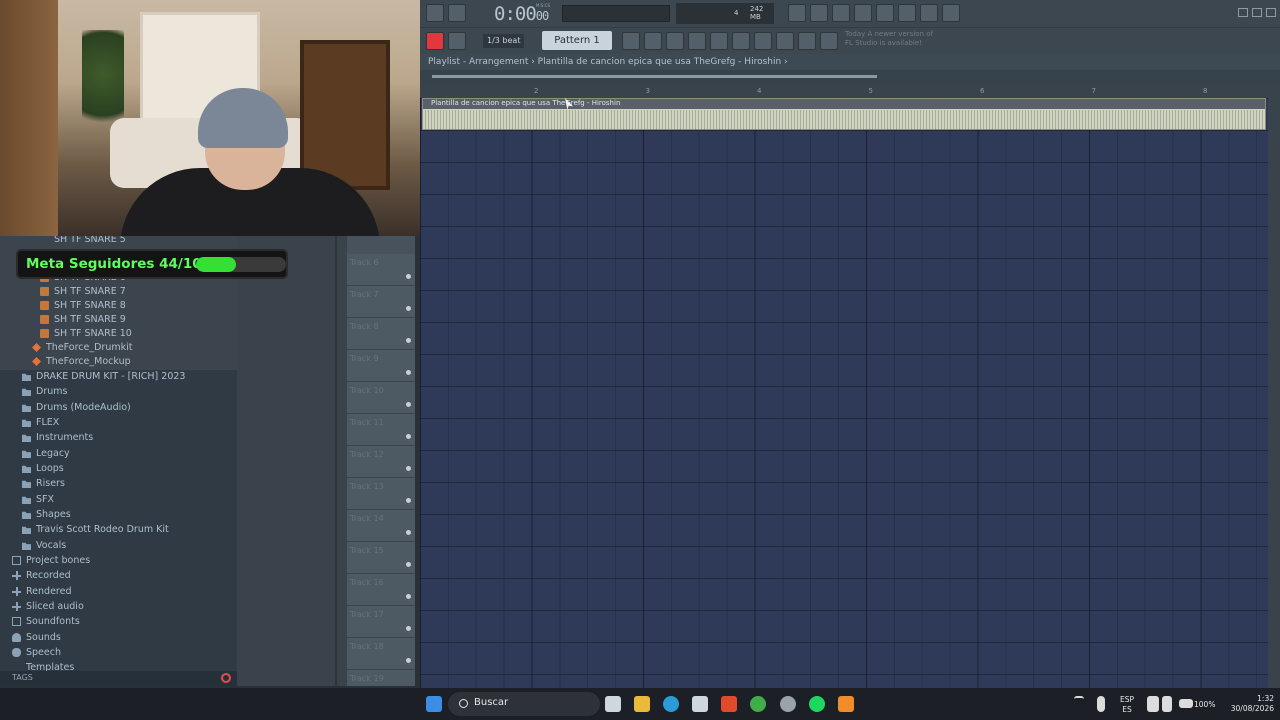 The image size is (1280, 720). Describe the element at coordinates (577, 40) in the screenshot. I see `pattern-selector: Pattern 1` at that location.